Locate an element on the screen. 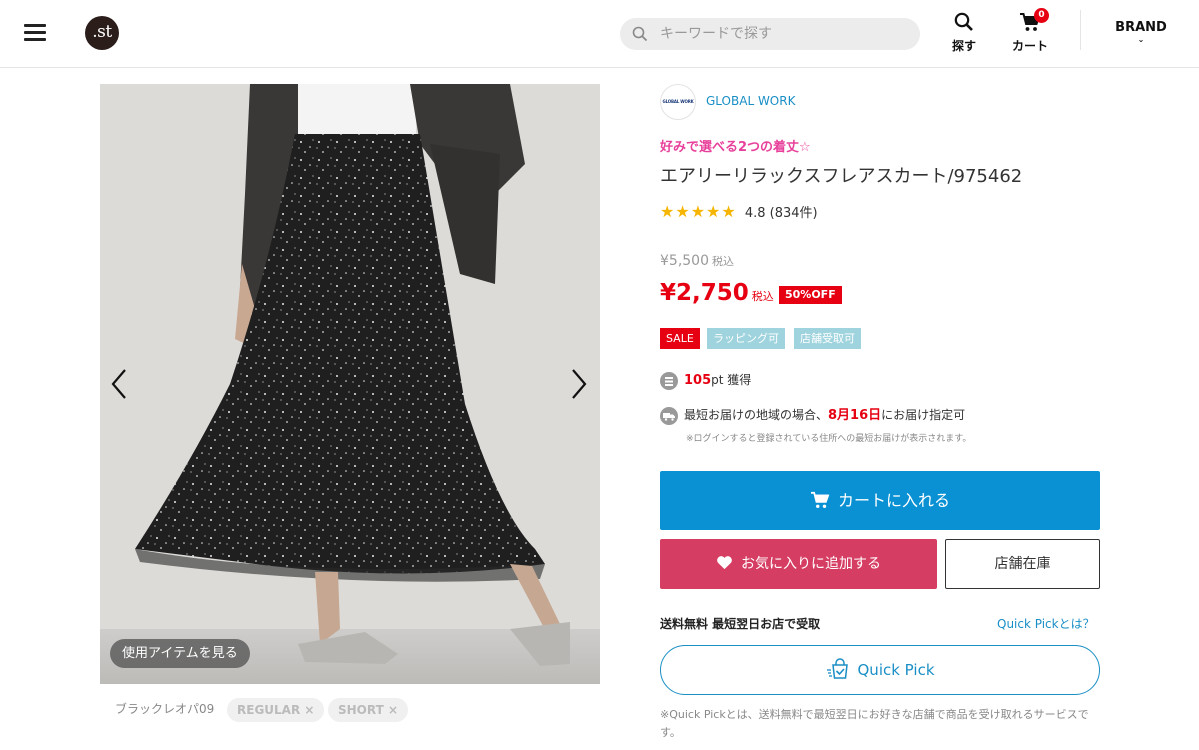 The width and height of the screenshot is (1199, 750). points-value: 105 is located at coordinates (698, 380).